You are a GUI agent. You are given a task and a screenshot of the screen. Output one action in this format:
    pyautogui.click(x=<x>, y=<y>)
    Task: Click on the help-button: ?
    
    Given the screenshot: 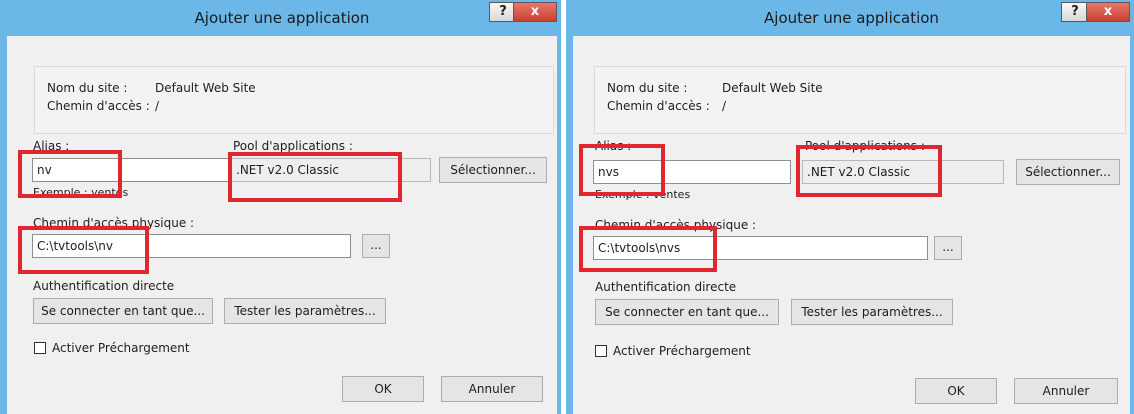 What is the action you would take?
    pyautogui.click(x=1075, y=12)
    